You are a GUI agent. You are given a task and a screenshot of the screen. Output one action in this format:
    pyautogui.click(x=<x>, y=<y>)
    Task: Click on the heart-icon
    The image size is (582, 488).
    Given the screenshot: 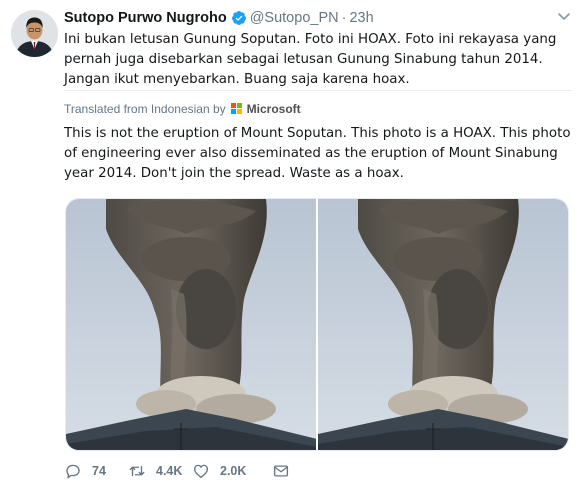 What is the action you would take?
    pyautogui.click(x=201, y=471)
    